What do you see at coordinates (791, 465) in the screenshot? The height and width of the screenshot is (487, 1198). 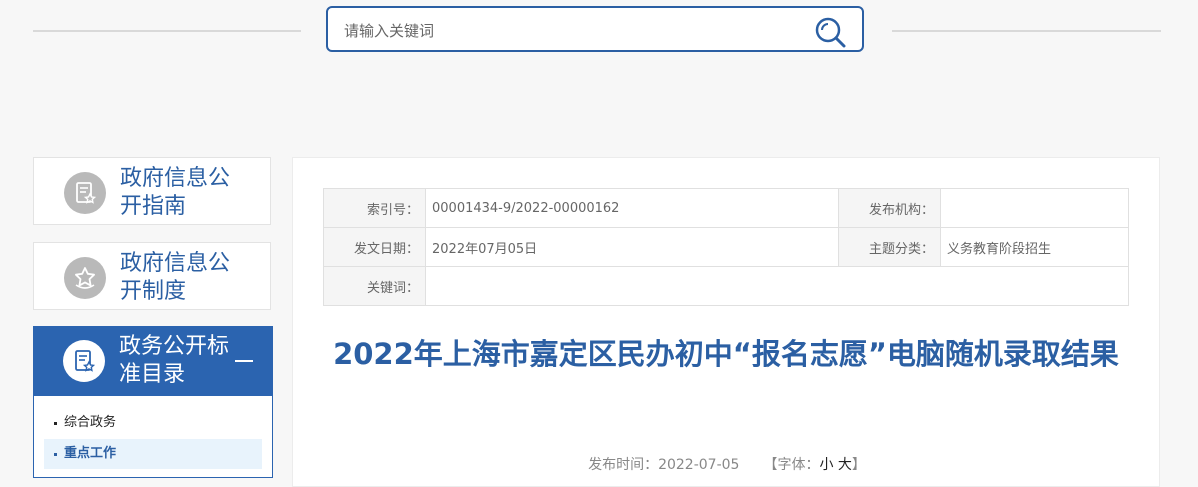 I see `font-size-label-open: 【字体：` at bounding box center [791, 465].